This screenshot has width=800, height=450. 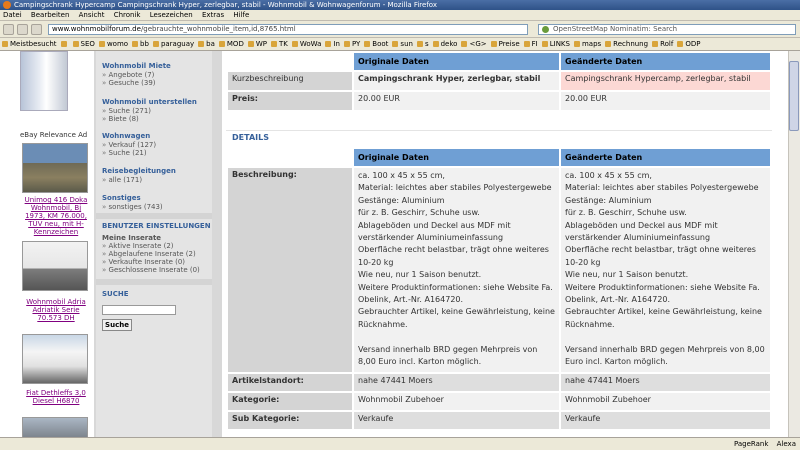 I want to click on ad-link-adria: Wohnmobil Adria Adriatik Serie 70.573 DH, so click(x=56, y=310).